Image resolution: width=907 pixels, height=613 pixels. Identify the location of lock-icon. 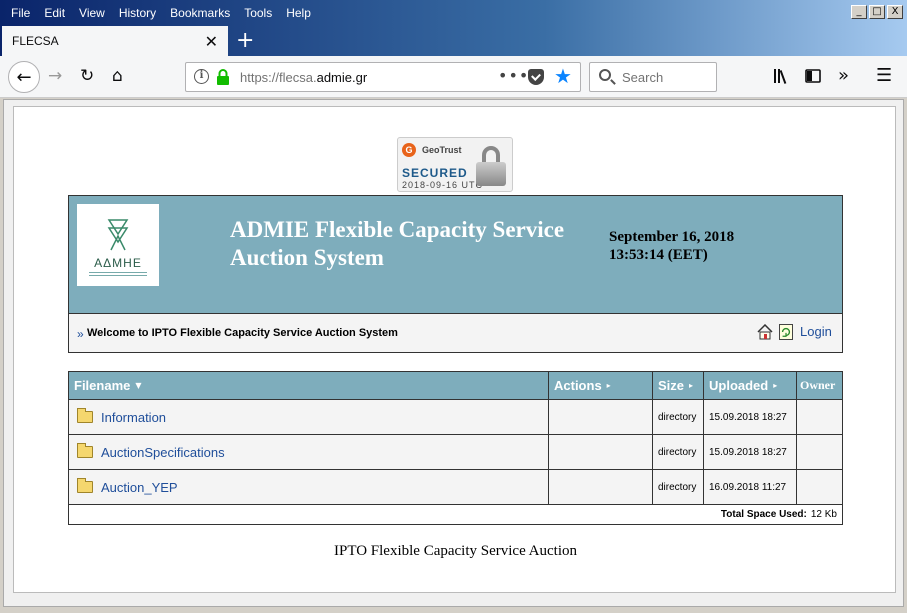
(223, 77).